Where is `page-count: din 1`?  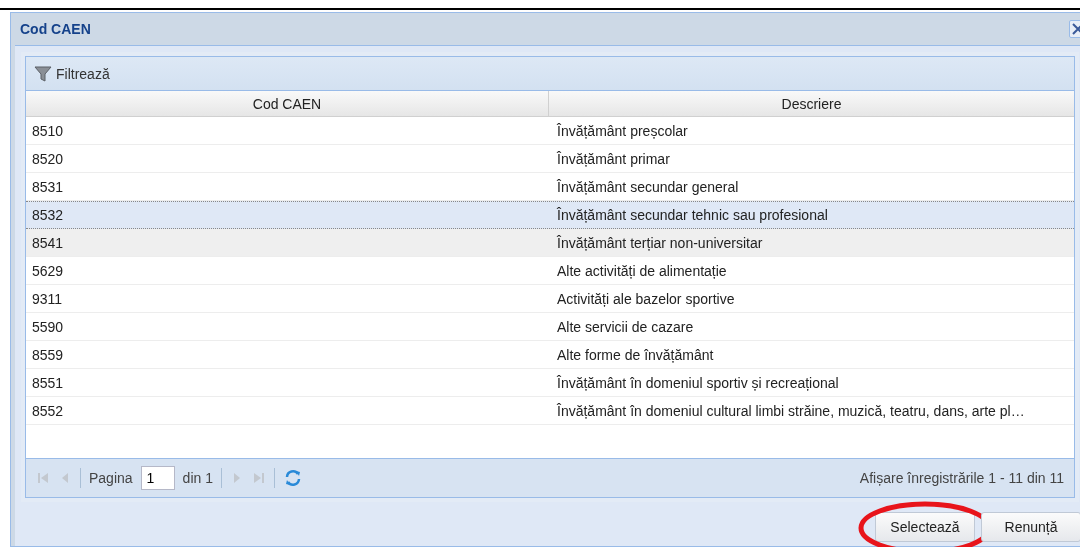 page-count: din 1 is located at coordinates (197, 478).